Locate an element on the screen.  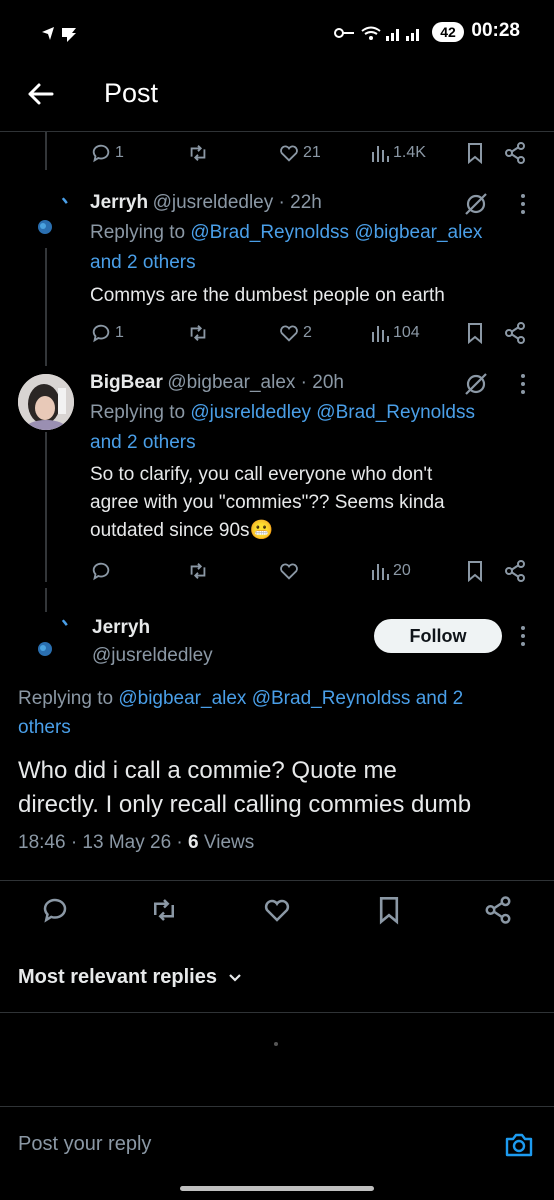
battery-indicator: 42 is located at coordinates (448, 32).